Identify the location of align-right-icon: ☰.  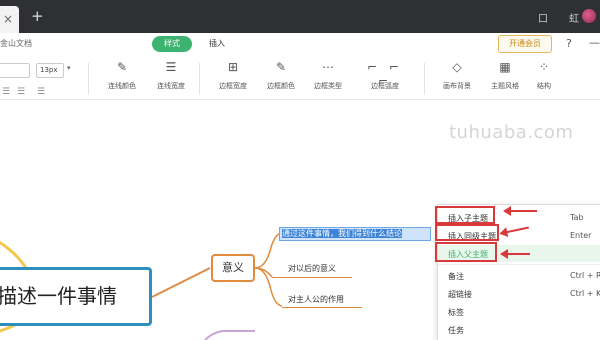
(41, 92).